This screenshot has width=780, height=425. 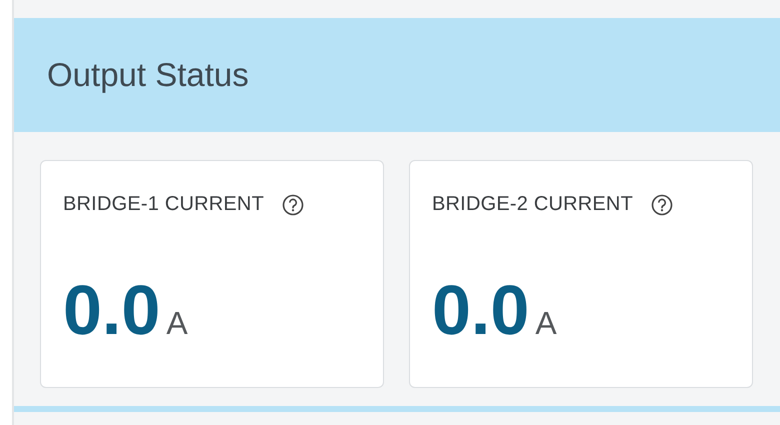 I want to click on panel-title: Output Status, so click(x=148, y=75).